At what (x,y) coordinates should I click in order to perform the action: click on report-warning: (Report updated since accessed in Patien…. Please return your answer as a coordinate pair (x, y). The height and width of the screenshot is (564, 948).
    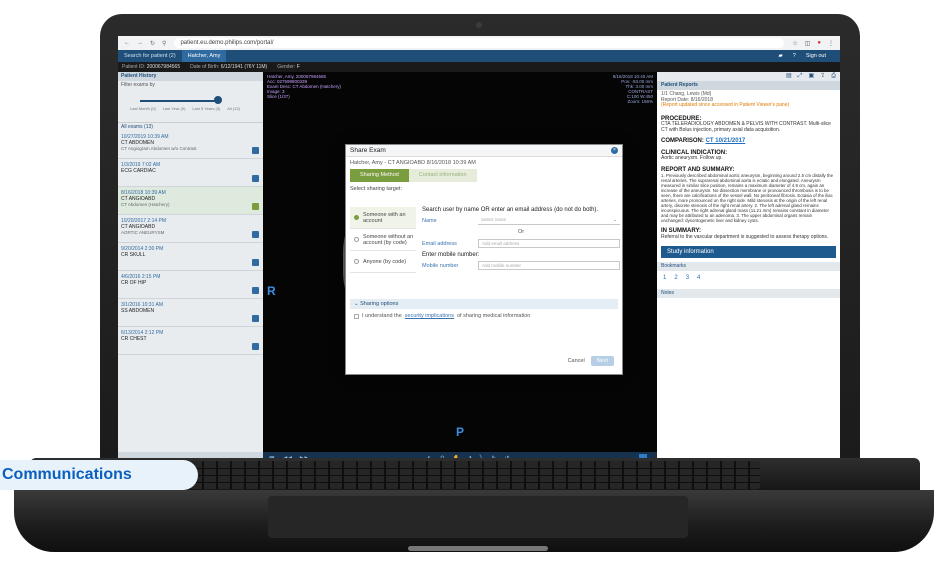
    Looking at the image, I should click on (725, 105).